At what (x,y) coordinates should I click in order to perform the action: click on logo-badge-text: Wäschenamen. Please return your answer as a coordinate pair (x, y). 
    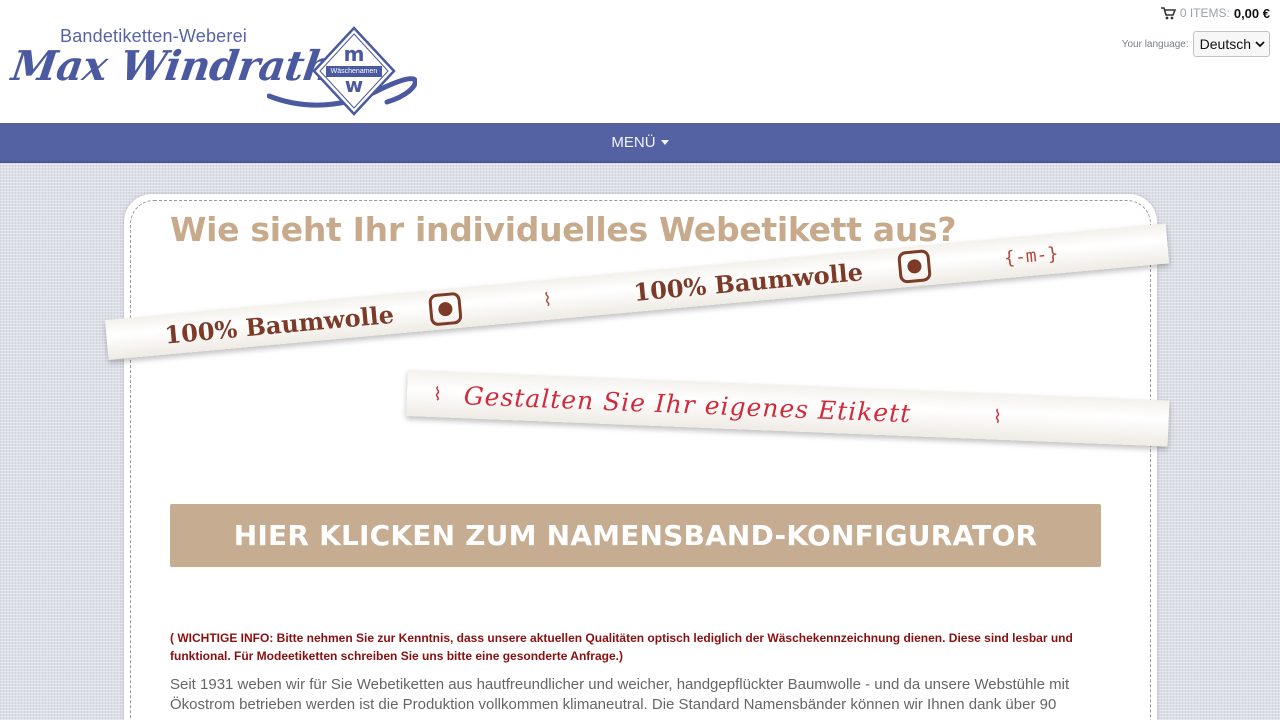
    Looking at the image, I should click on (354, 71).